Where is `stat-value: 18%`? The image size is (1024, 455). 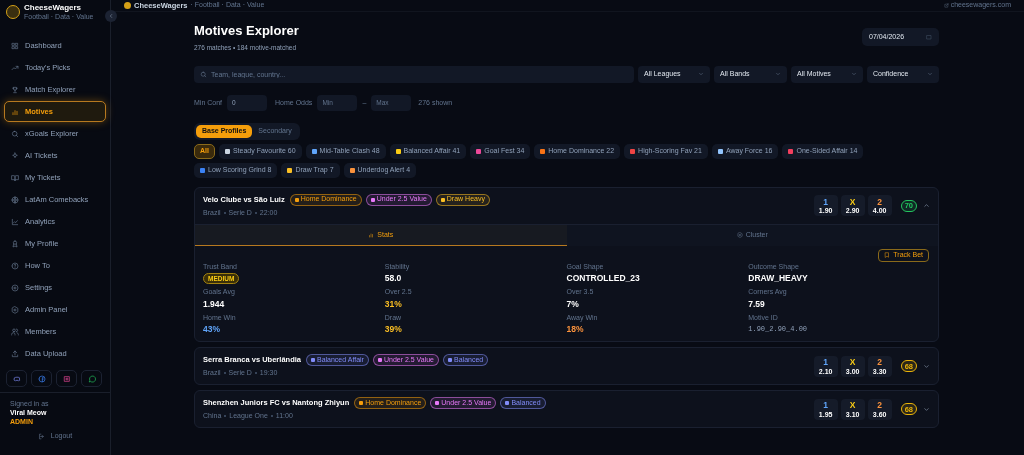 stat-value: 18% is located at coordinates (575, 330).